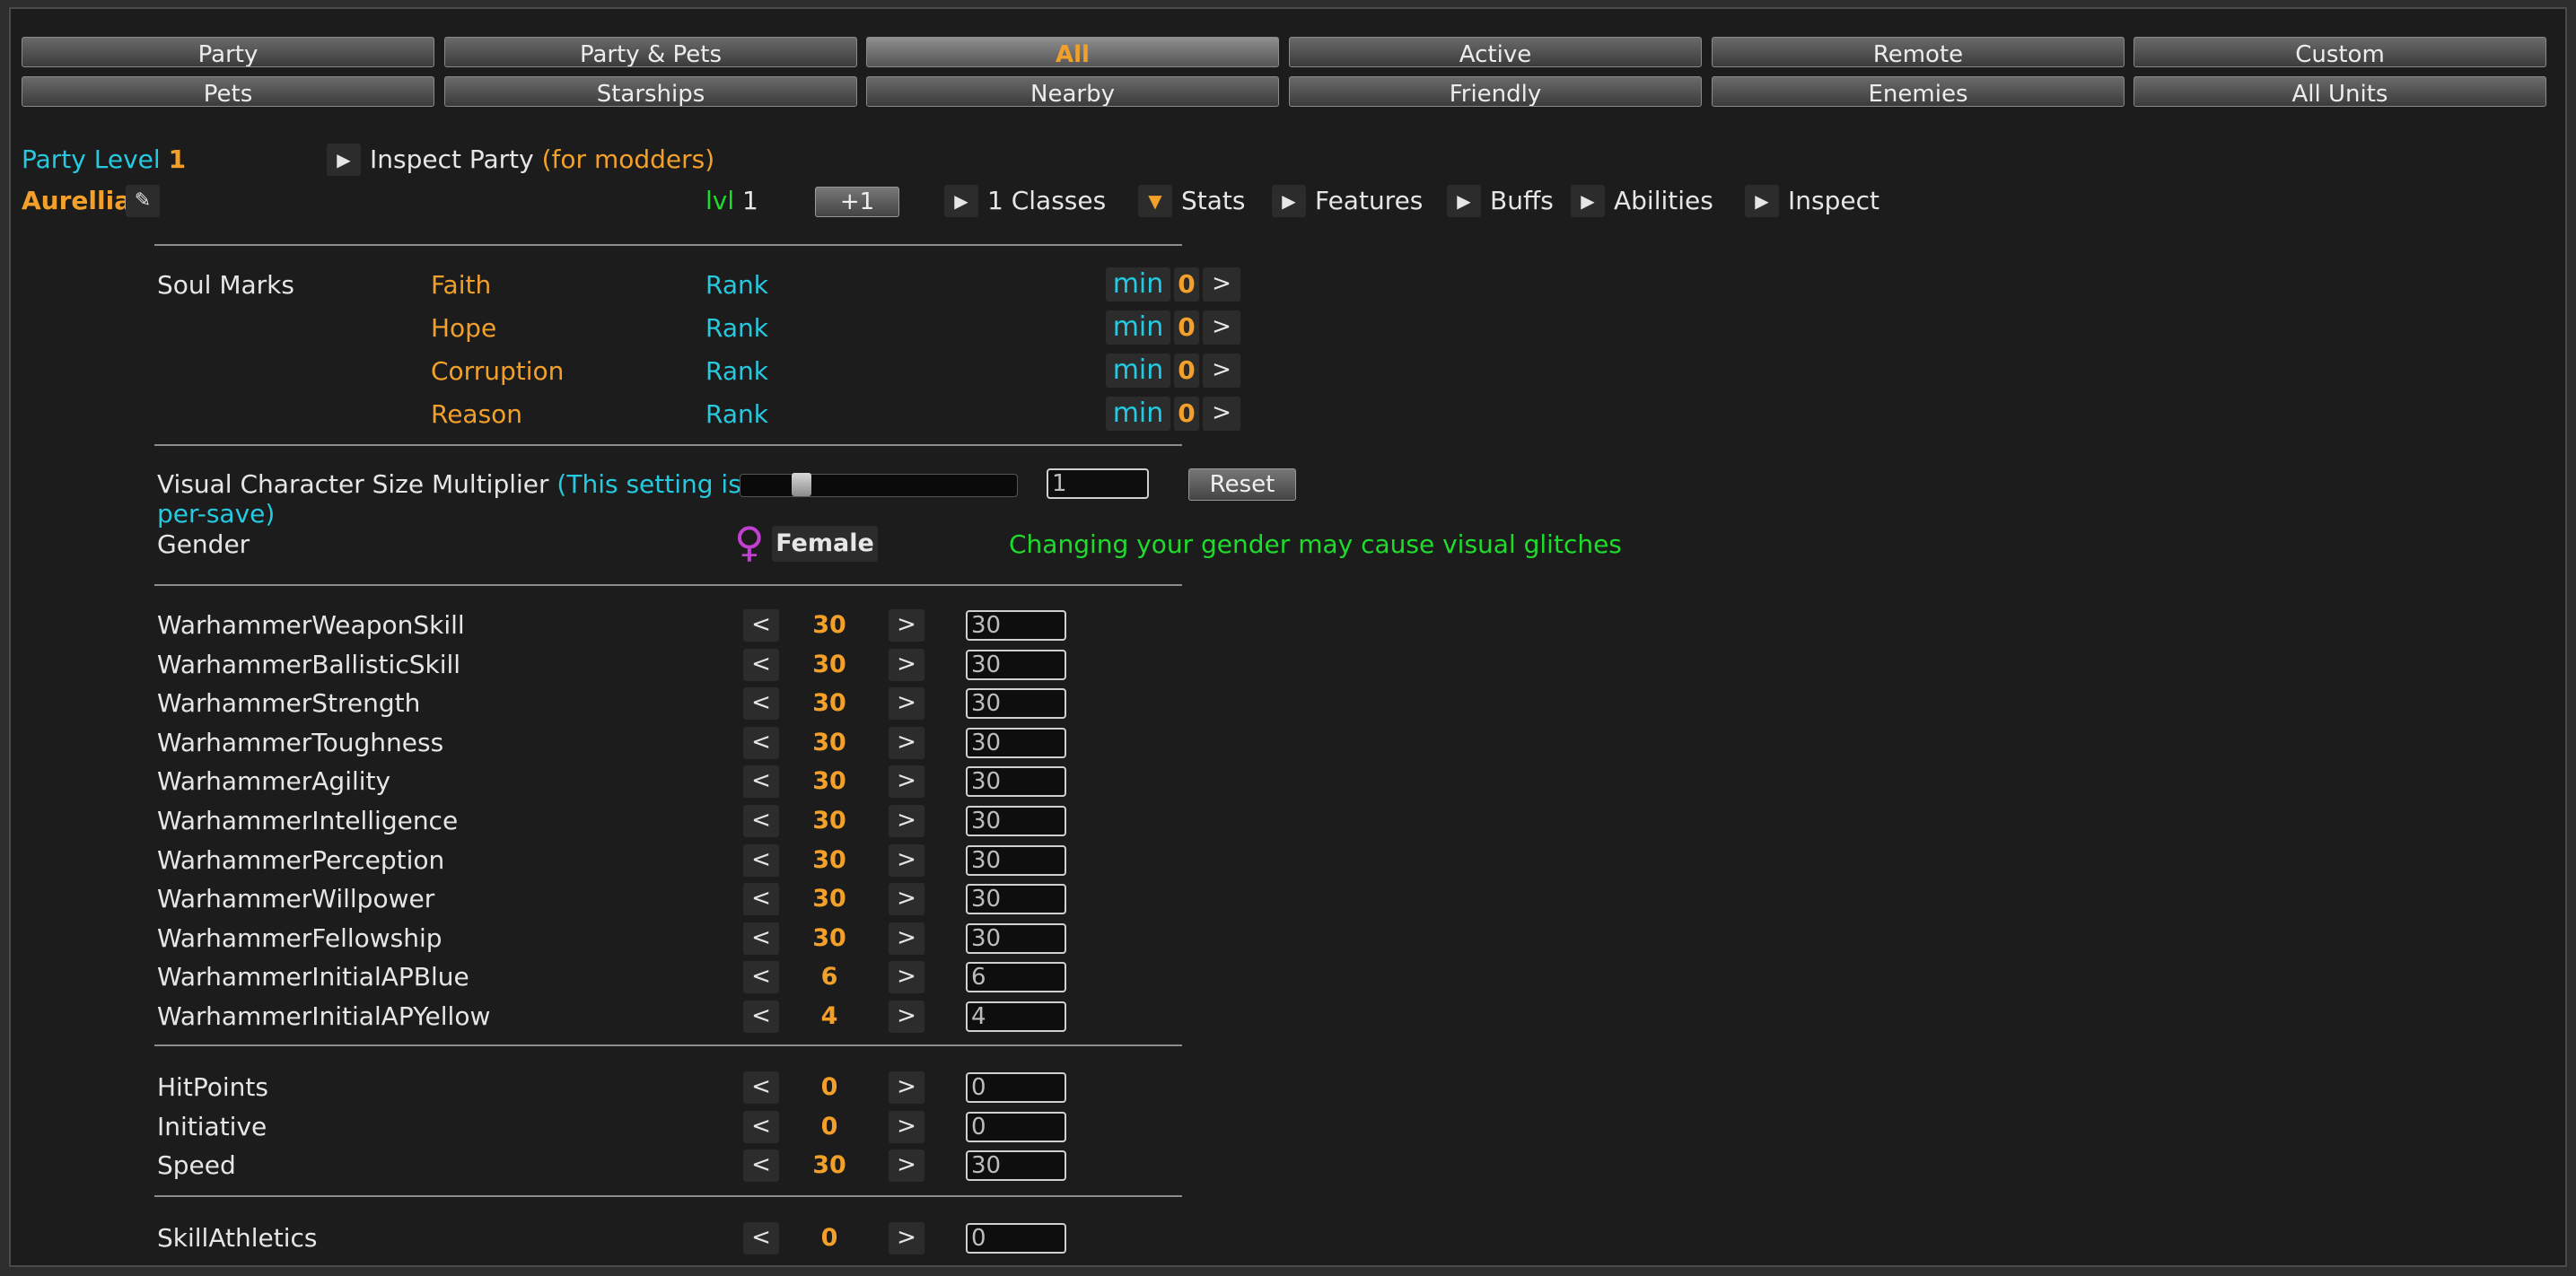 This screenshot has height=1276, width=2576. Describe the element at coordinates (879, 485) in the screenshot. I see `size-multiplier-slider` at that location.